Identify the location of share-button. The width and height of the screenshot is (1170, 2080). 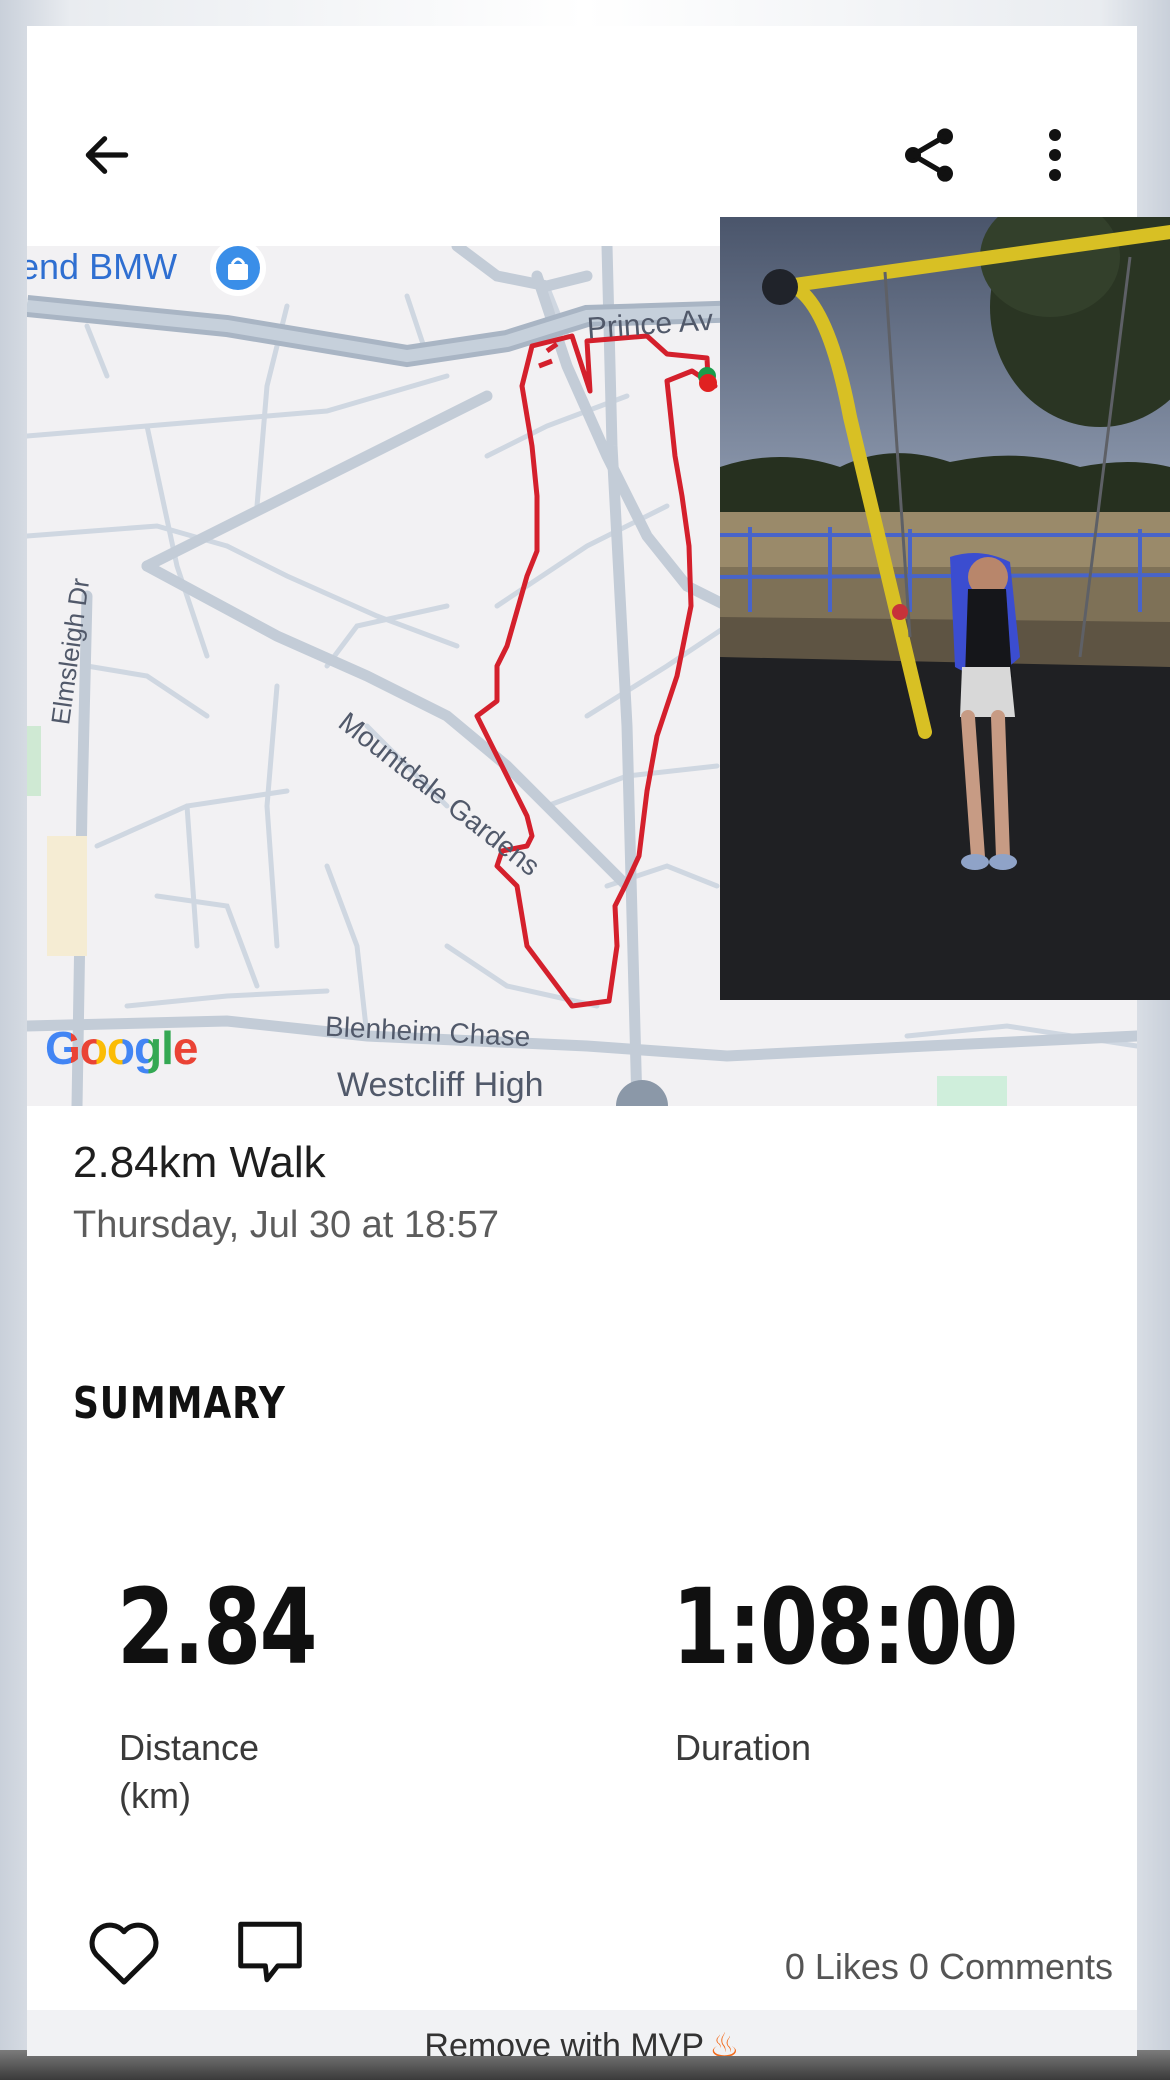
(929, 155).